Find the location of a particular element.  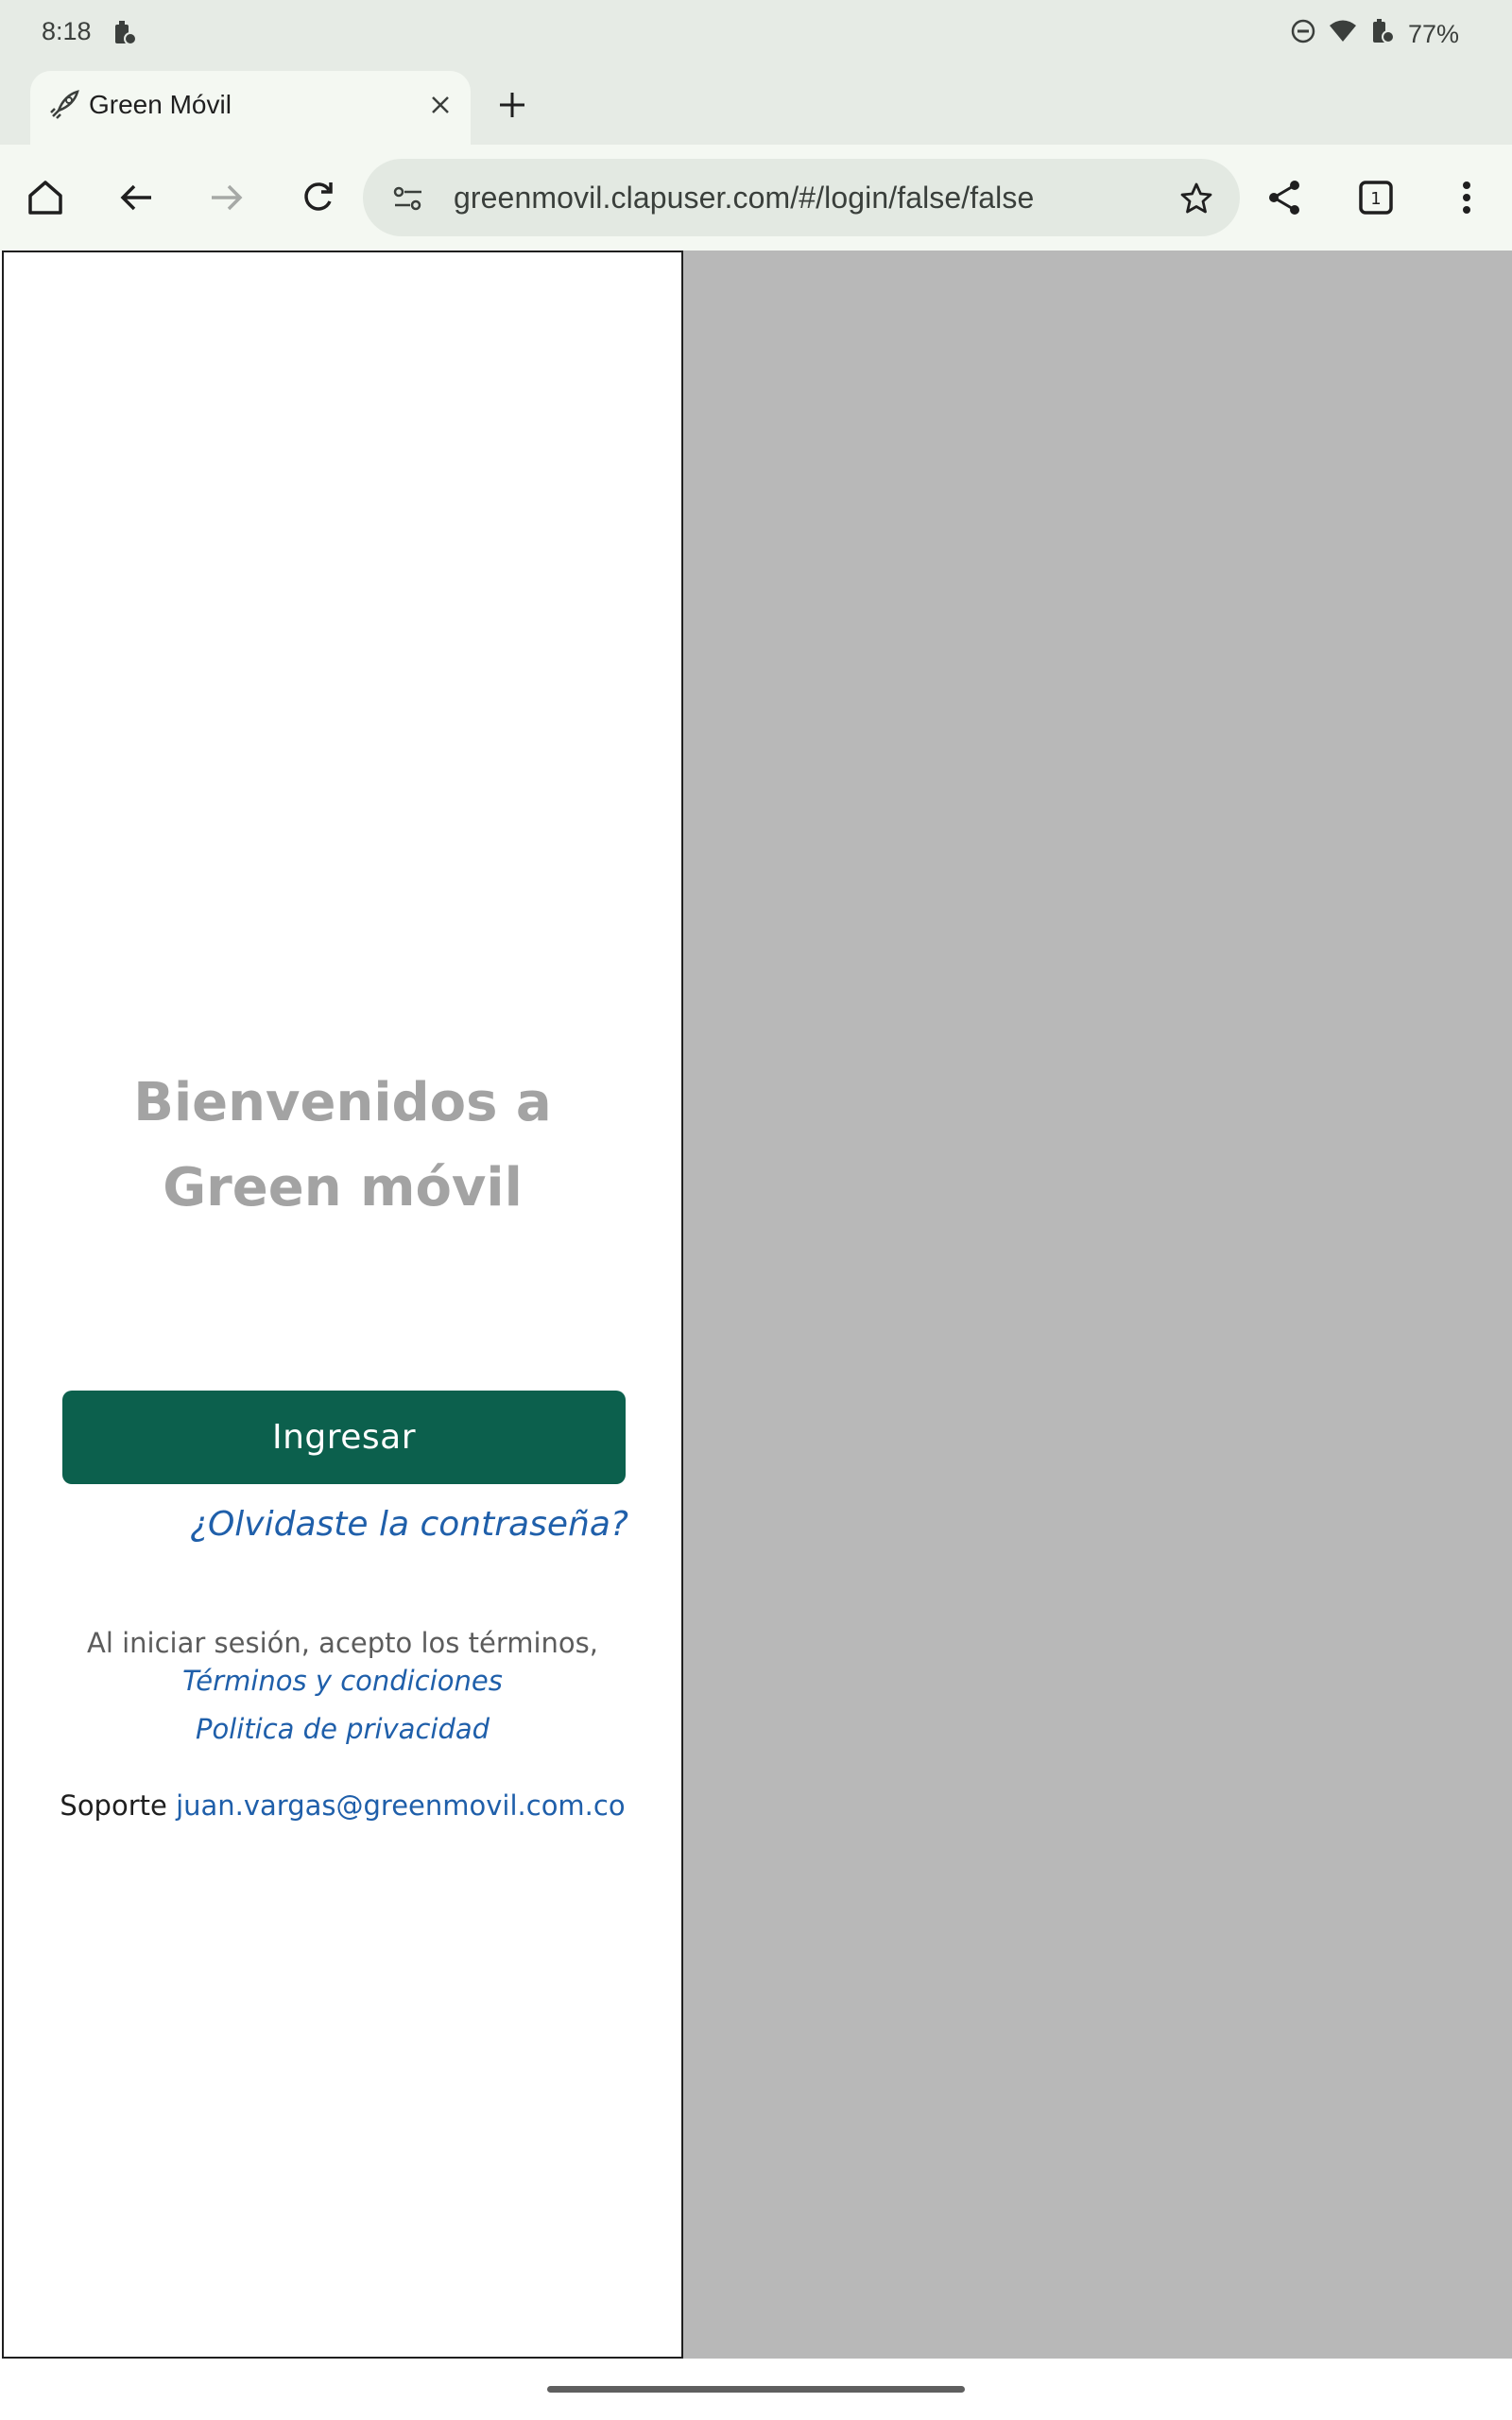

reload-icon is located at coordinates (317, 197).